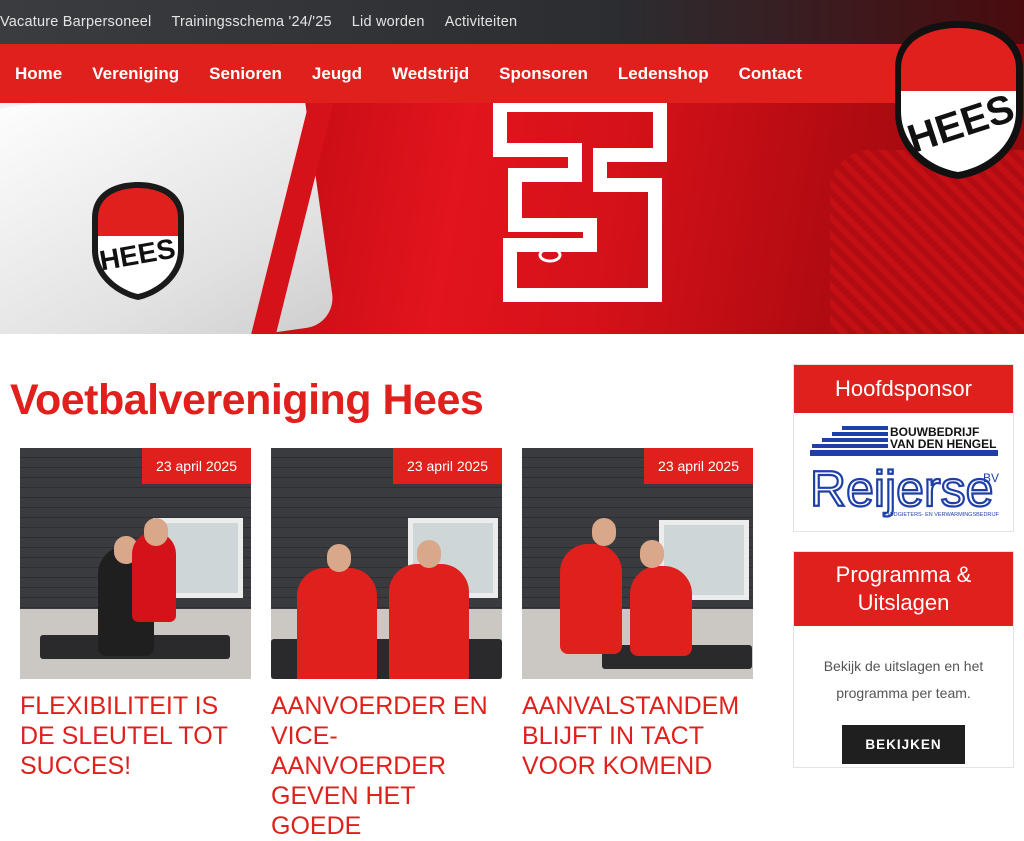 This screenshot has height=841, width=1024. I want to click on svg-text: Reijerse, so click(901, 489).